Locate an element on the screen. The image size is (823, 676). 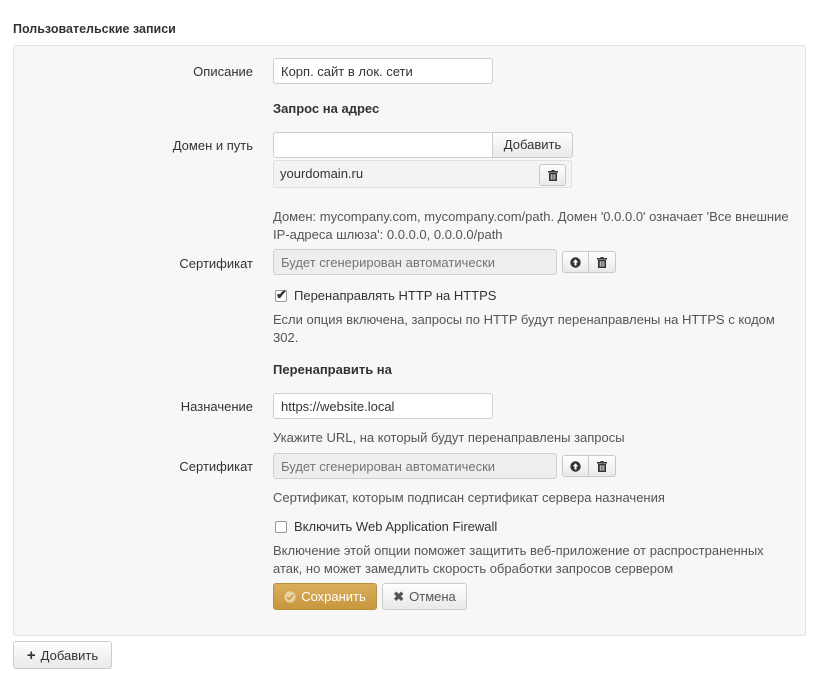
destination-input is located at coordinates (383, 406).